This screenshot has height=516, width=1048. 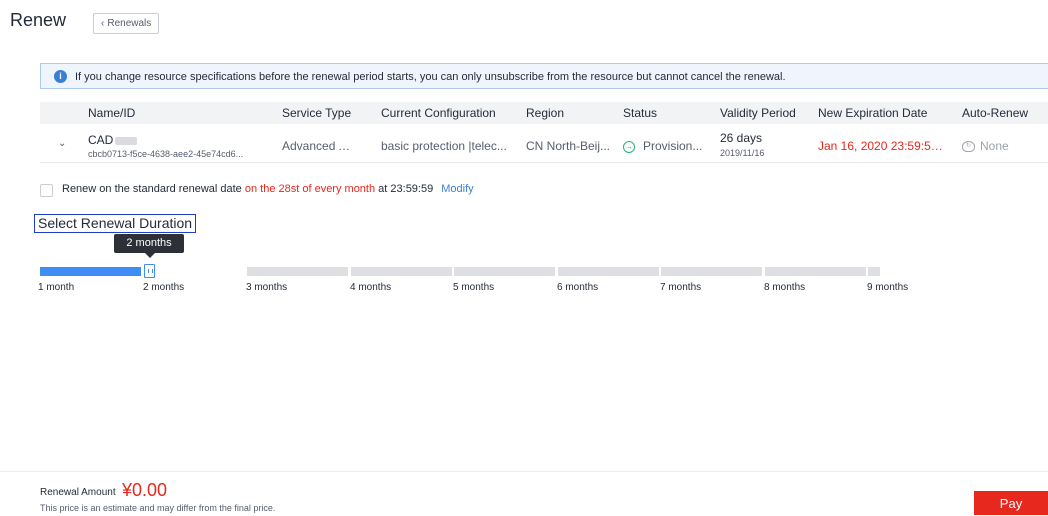 What do you see at coordinates (438, 113) in the screenshot?
I see `col-current-configuration: Current Configuration` at bounding box center [438, 113].